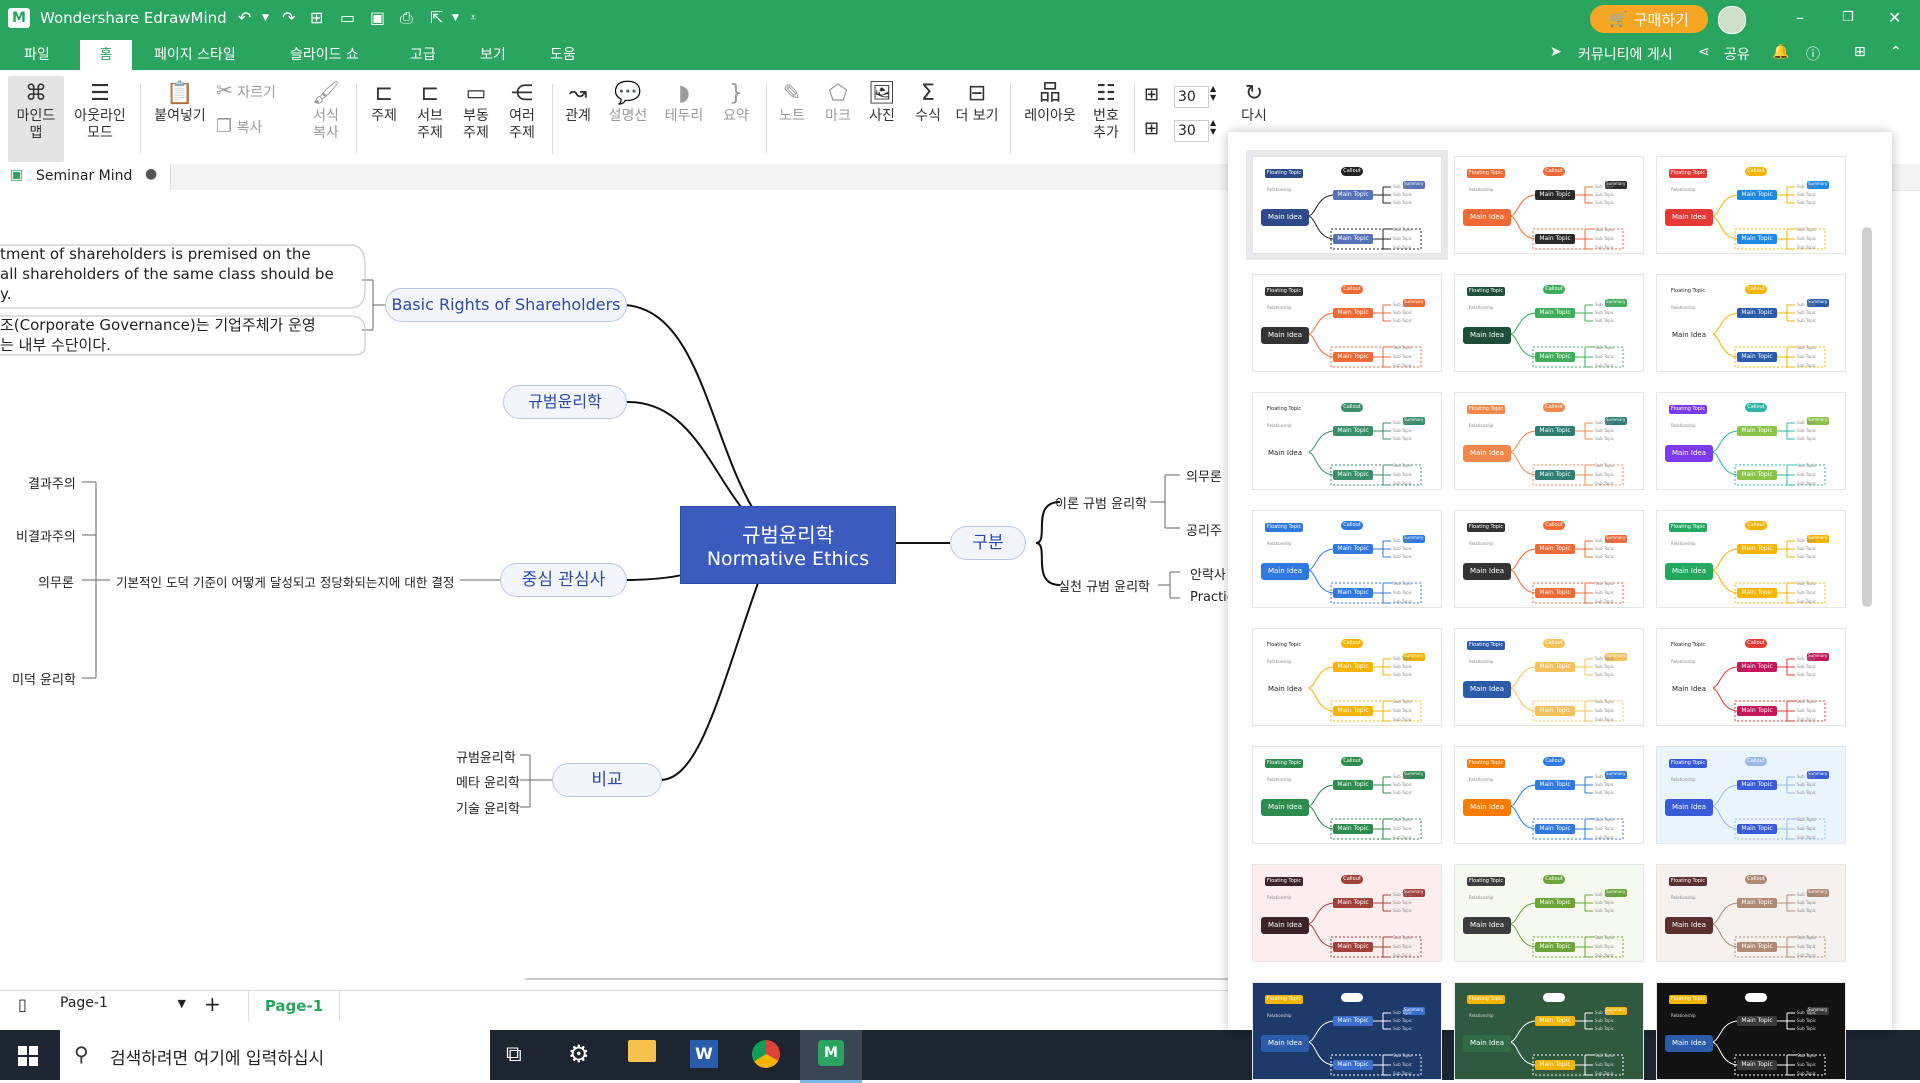  I want to click on share-button: 공유, so click(1737, 54).